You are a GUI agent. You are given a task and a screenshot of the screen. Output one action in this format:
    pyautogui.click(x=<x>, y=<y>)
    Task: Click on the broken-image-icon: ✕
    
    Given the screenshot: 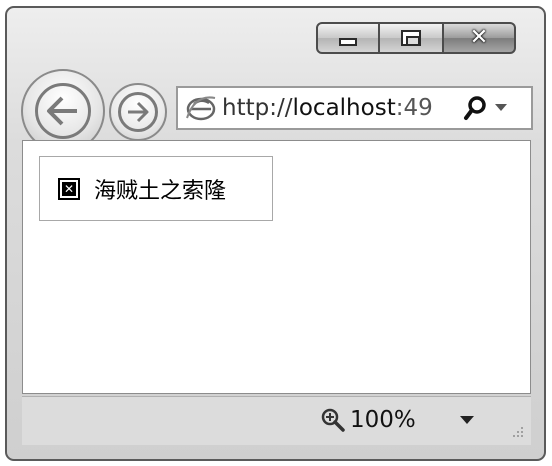 What is the action you would take?
    pyautogui.click(x=69, y=188)
    